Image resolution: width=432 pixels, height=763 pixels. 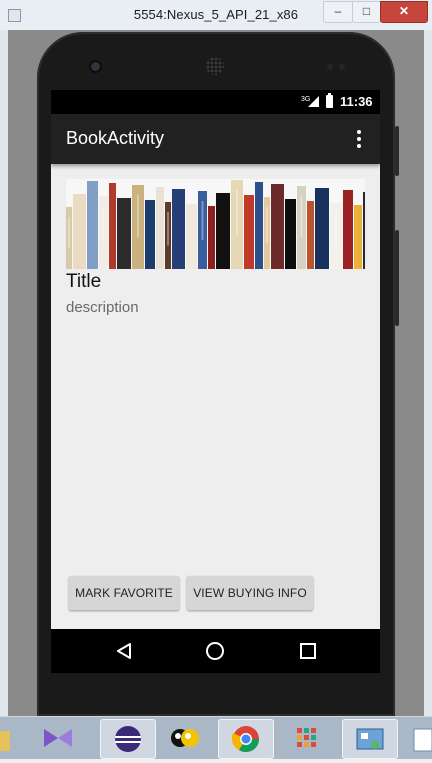 I want to click on activity-title: BookActivity, so click(x=115, y=138).